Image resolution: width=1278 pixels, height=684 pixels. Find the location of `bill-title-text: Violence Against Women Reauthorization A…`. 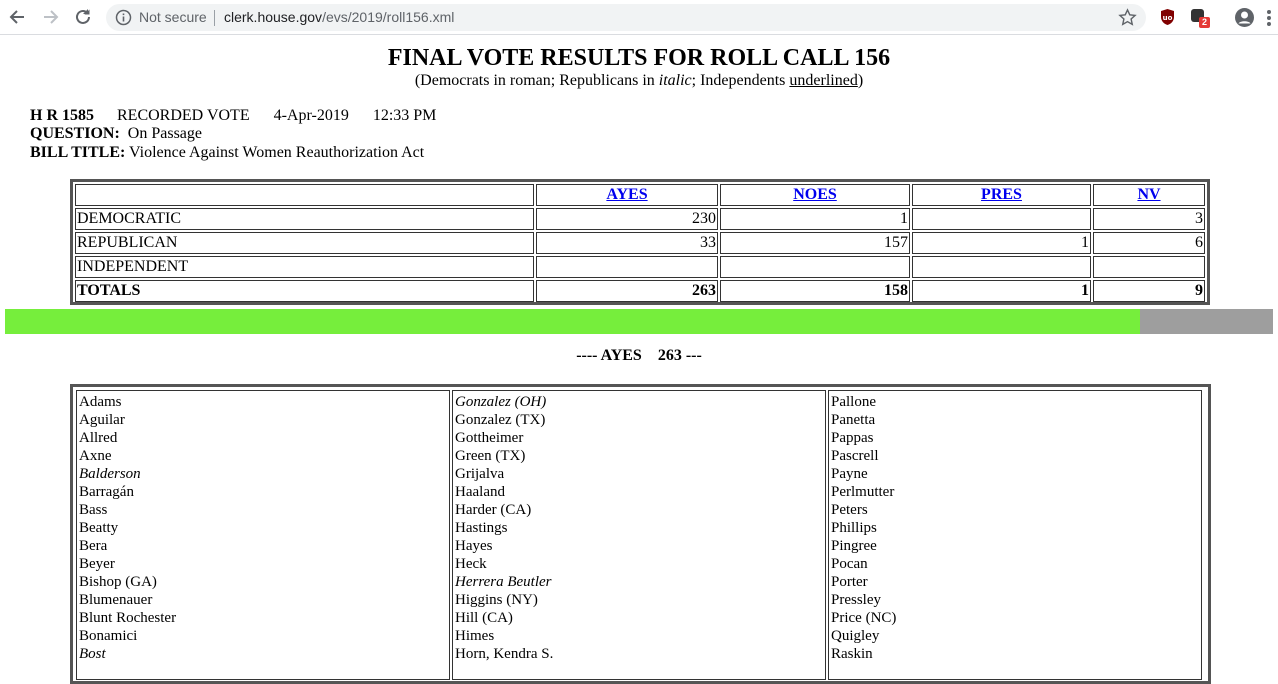

bill-title-text: Violence Against Women Reauthorization A… is located at coordinates (277, 152).